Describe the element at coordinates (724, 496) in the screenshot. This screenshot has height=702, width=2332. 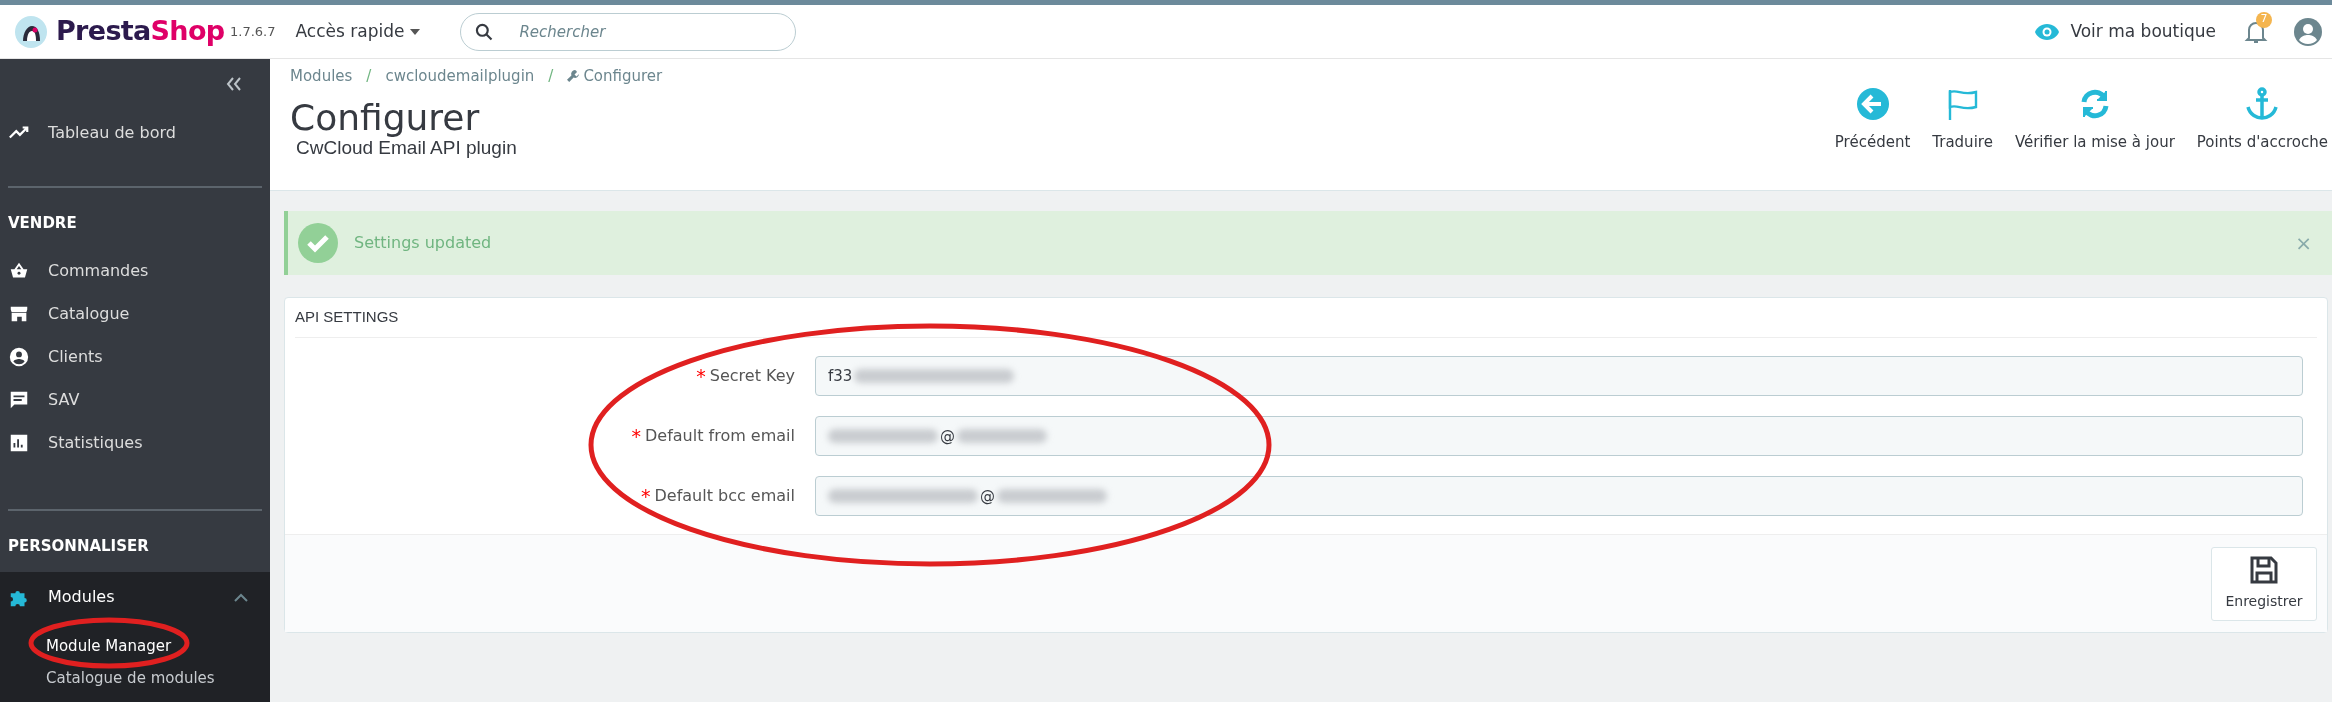
I see `field-label: Default bcc email` at that location.